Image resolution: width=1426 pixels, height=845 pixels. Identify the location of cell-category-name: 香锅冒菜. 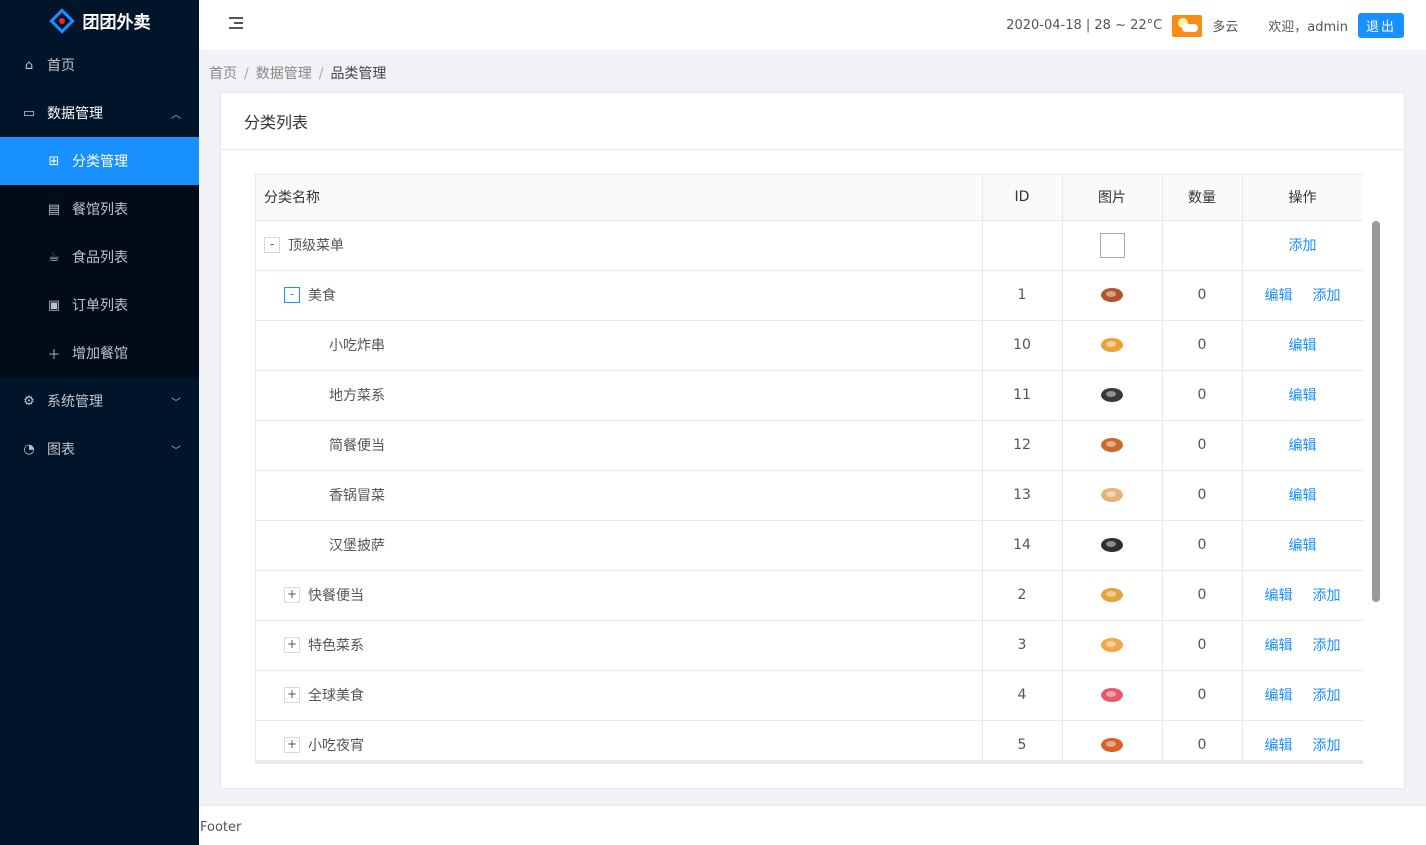
(619, 495).